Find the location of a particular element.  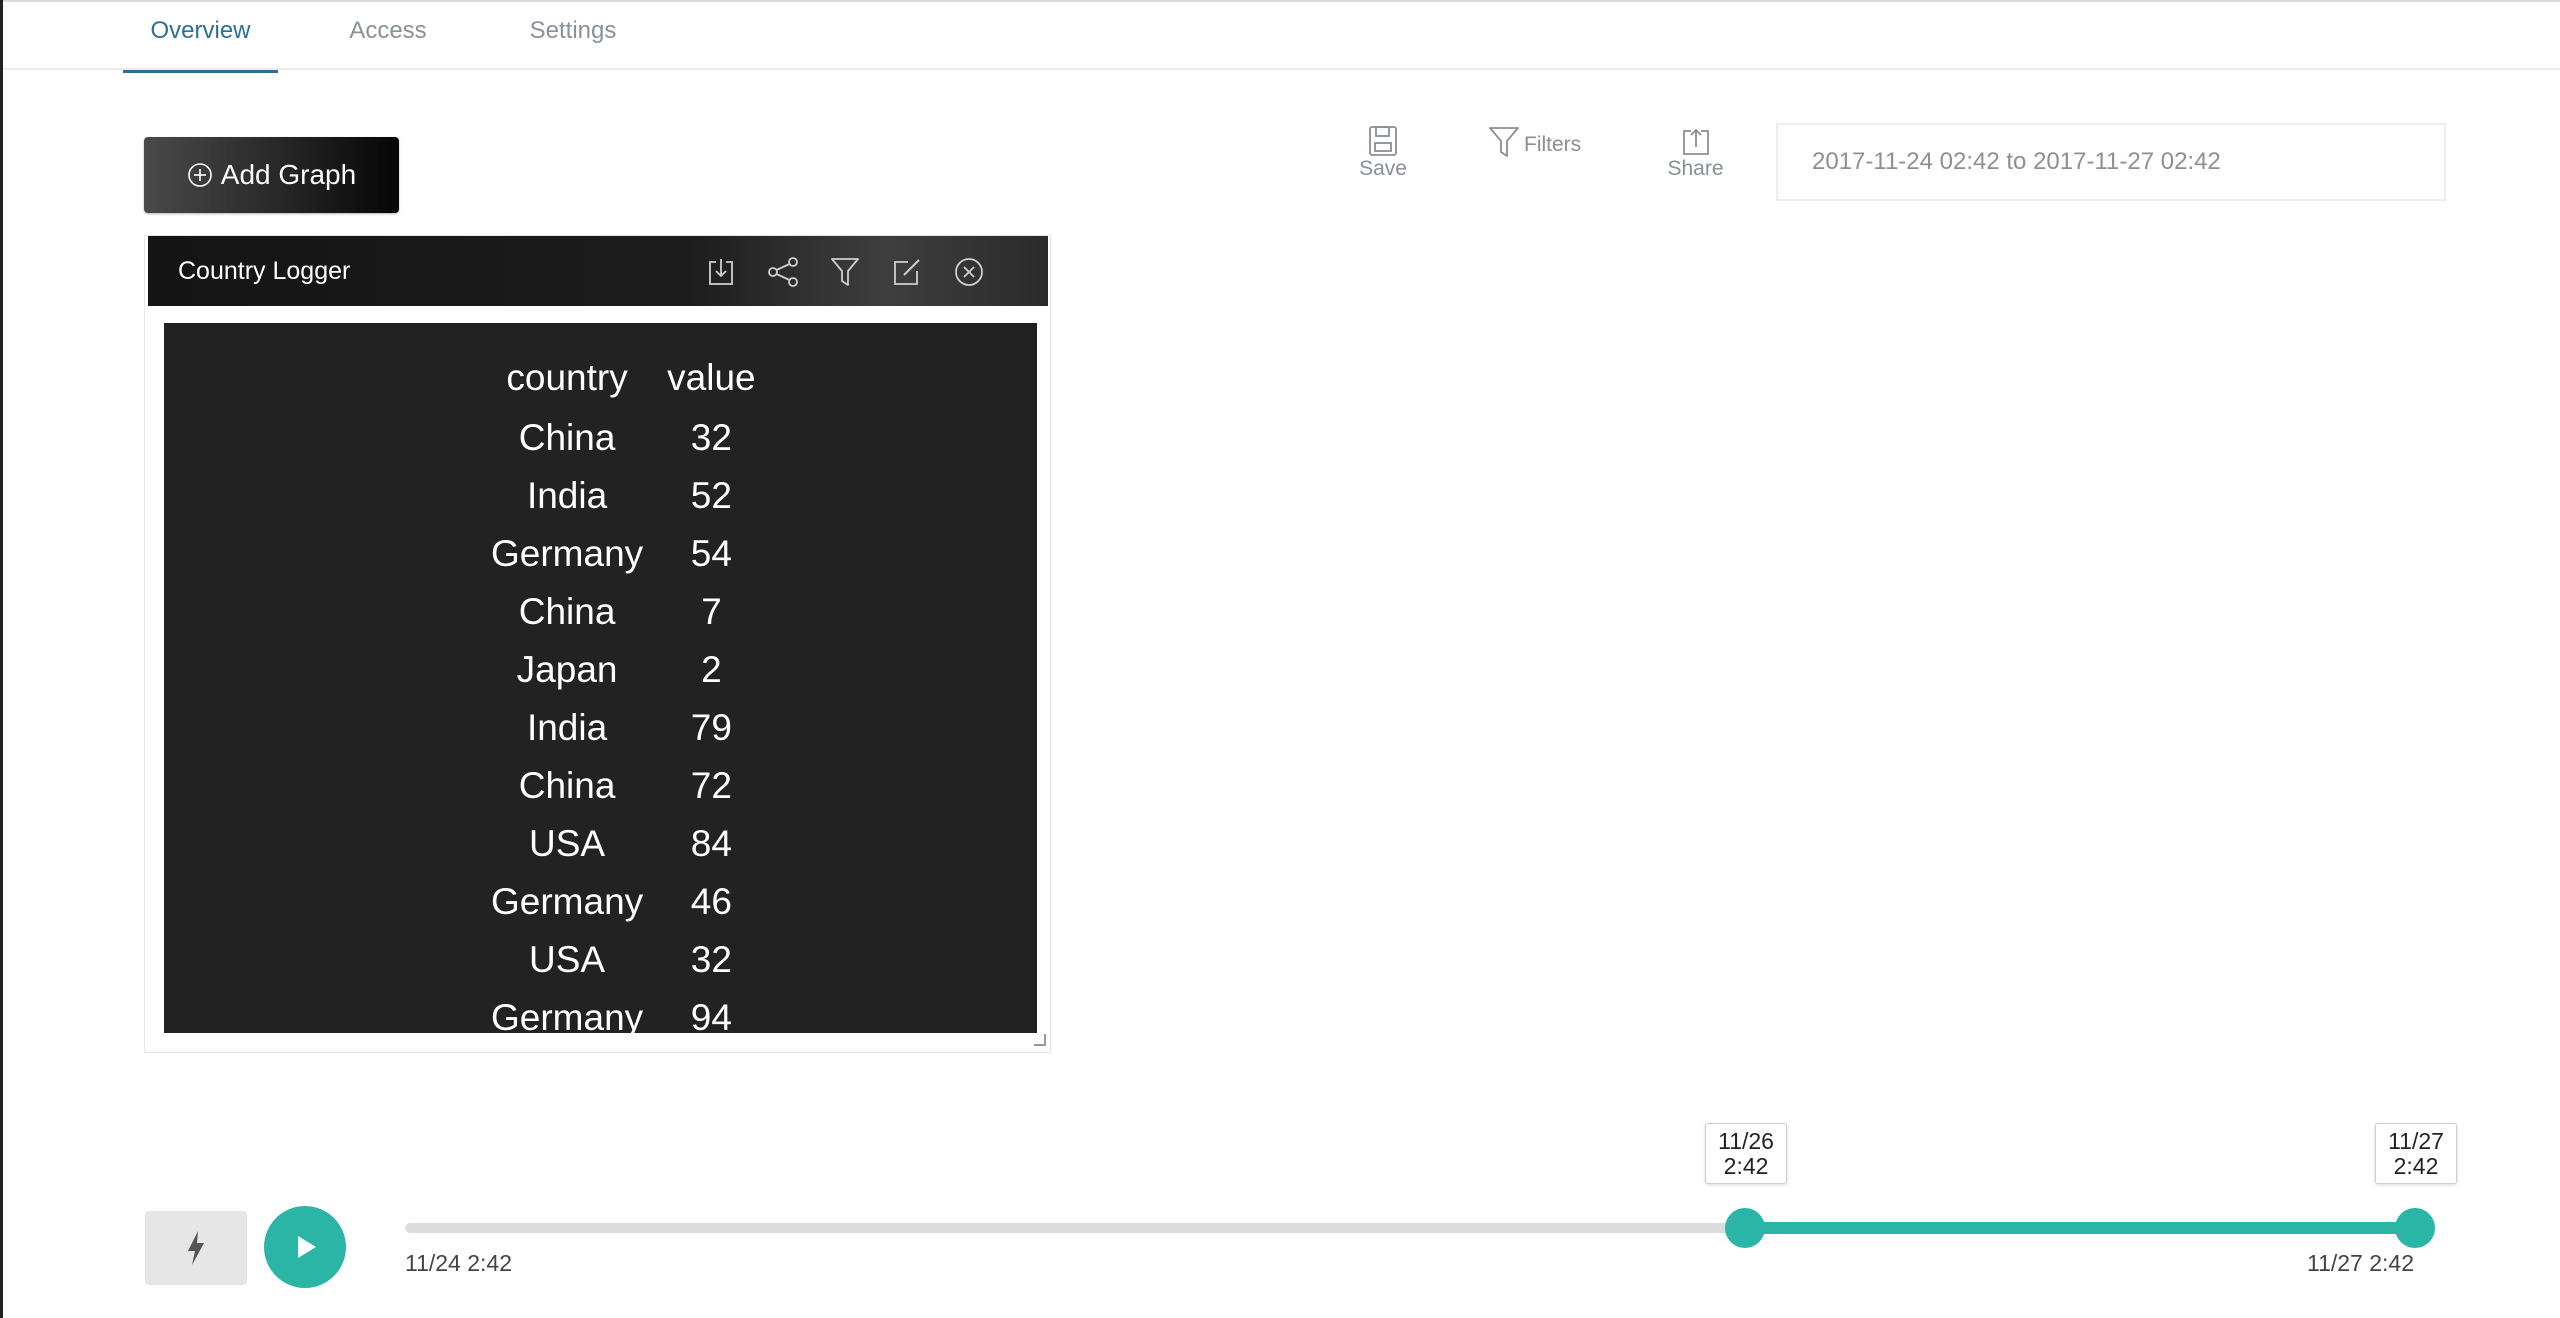

table-row: China 32 is located at coordinates (623, 438).